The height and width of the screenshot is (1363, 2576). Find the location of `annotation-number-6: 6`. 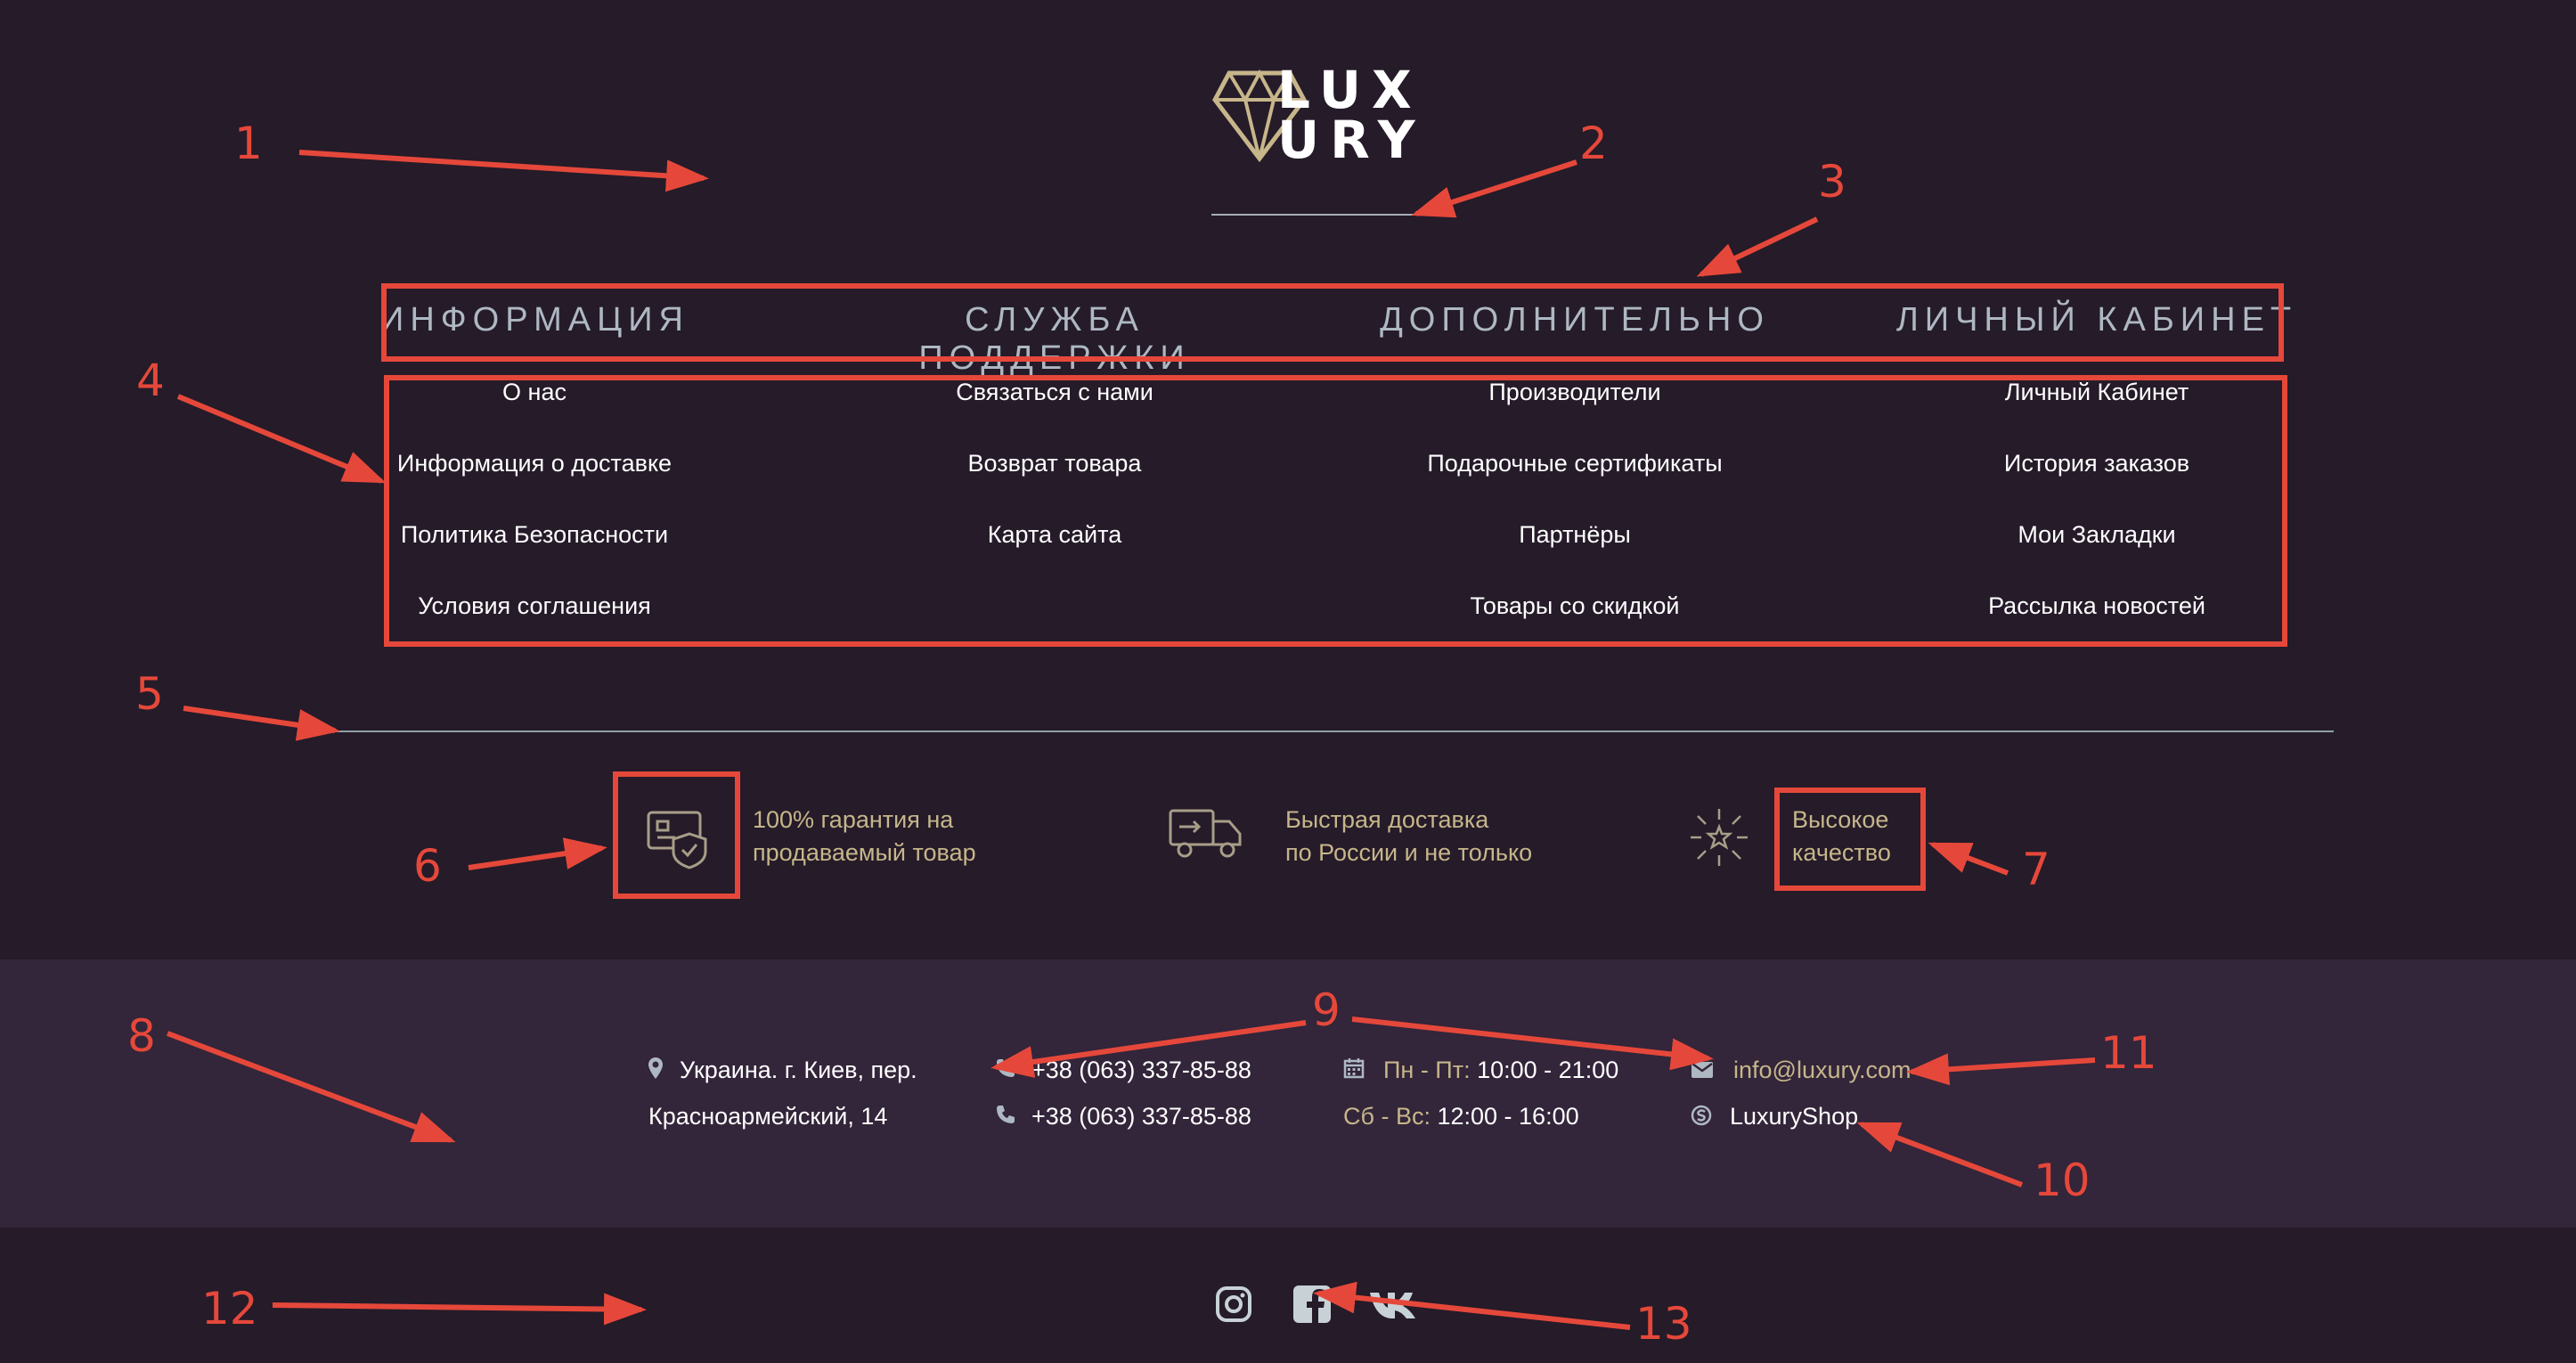

annotation-number-6: 6 is located at coordinates (428, 866).